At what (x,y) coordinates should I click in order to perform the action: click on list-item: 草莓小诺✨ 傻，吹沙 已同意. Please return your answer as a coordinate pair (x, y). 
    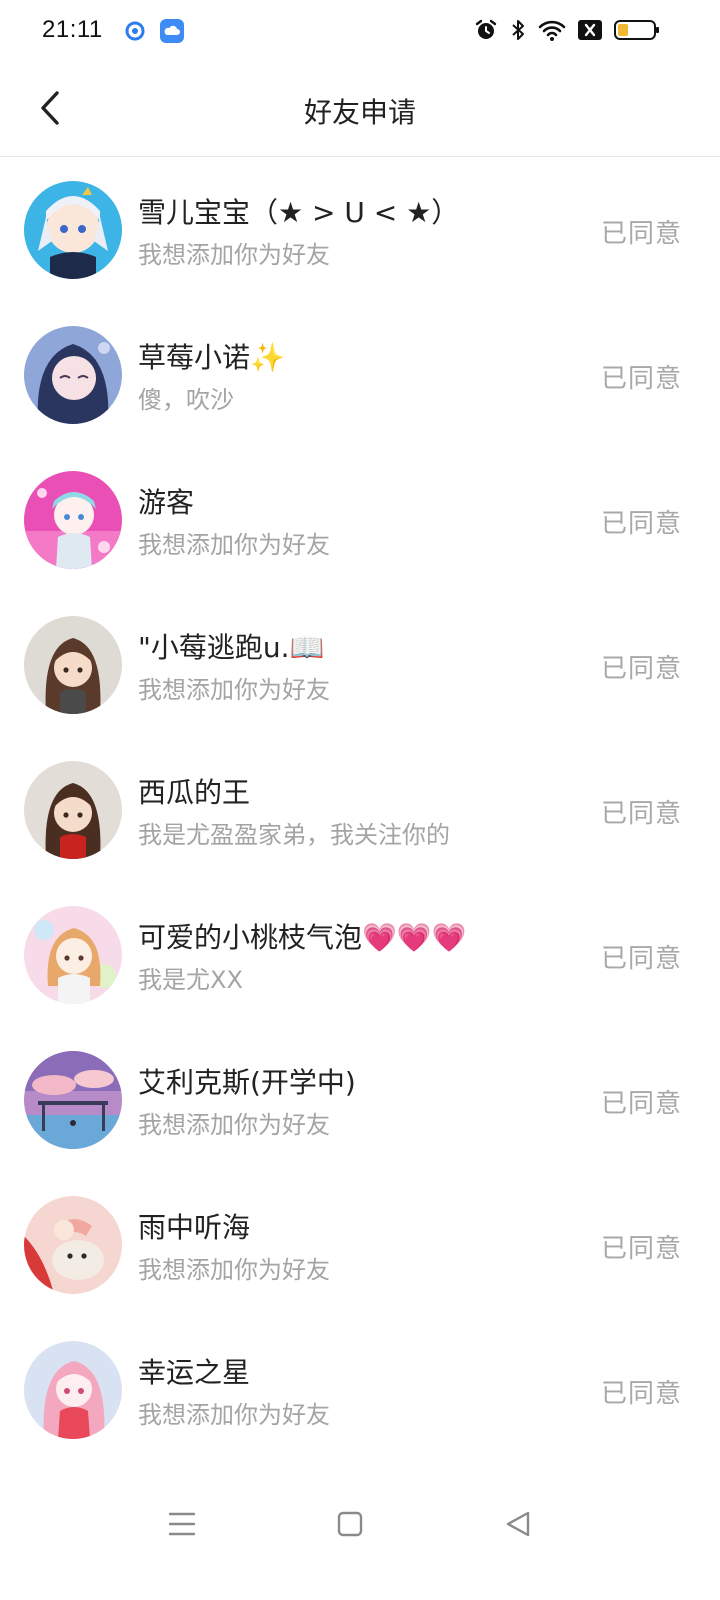
    Looking at the image, I should click on (360, 374).